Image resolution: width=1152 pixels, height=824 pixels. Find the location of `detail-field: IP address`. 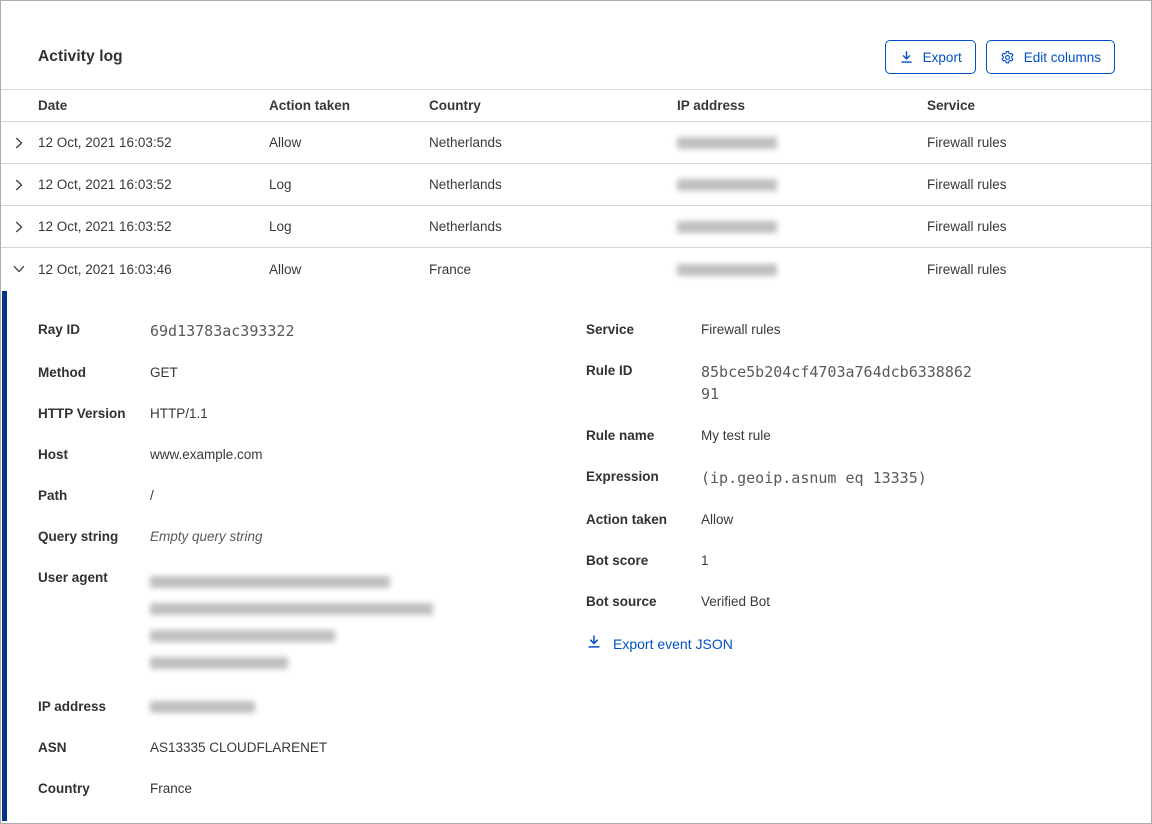

detail-field: IP address is located at coordinates (296, 707).